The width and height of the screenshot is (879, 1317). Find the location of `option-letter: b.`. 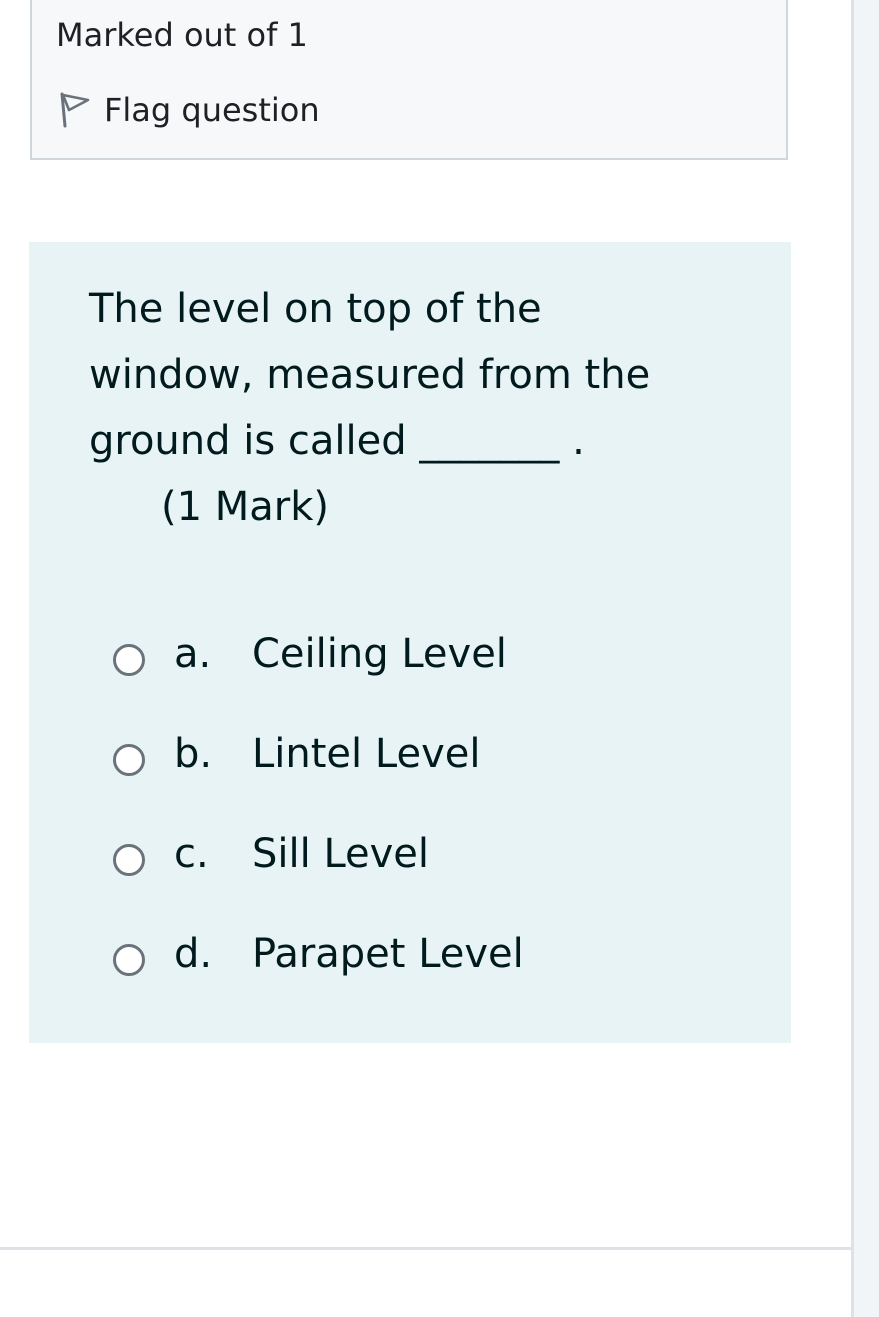

option-letter: b. is located at coordinates (193, 754).